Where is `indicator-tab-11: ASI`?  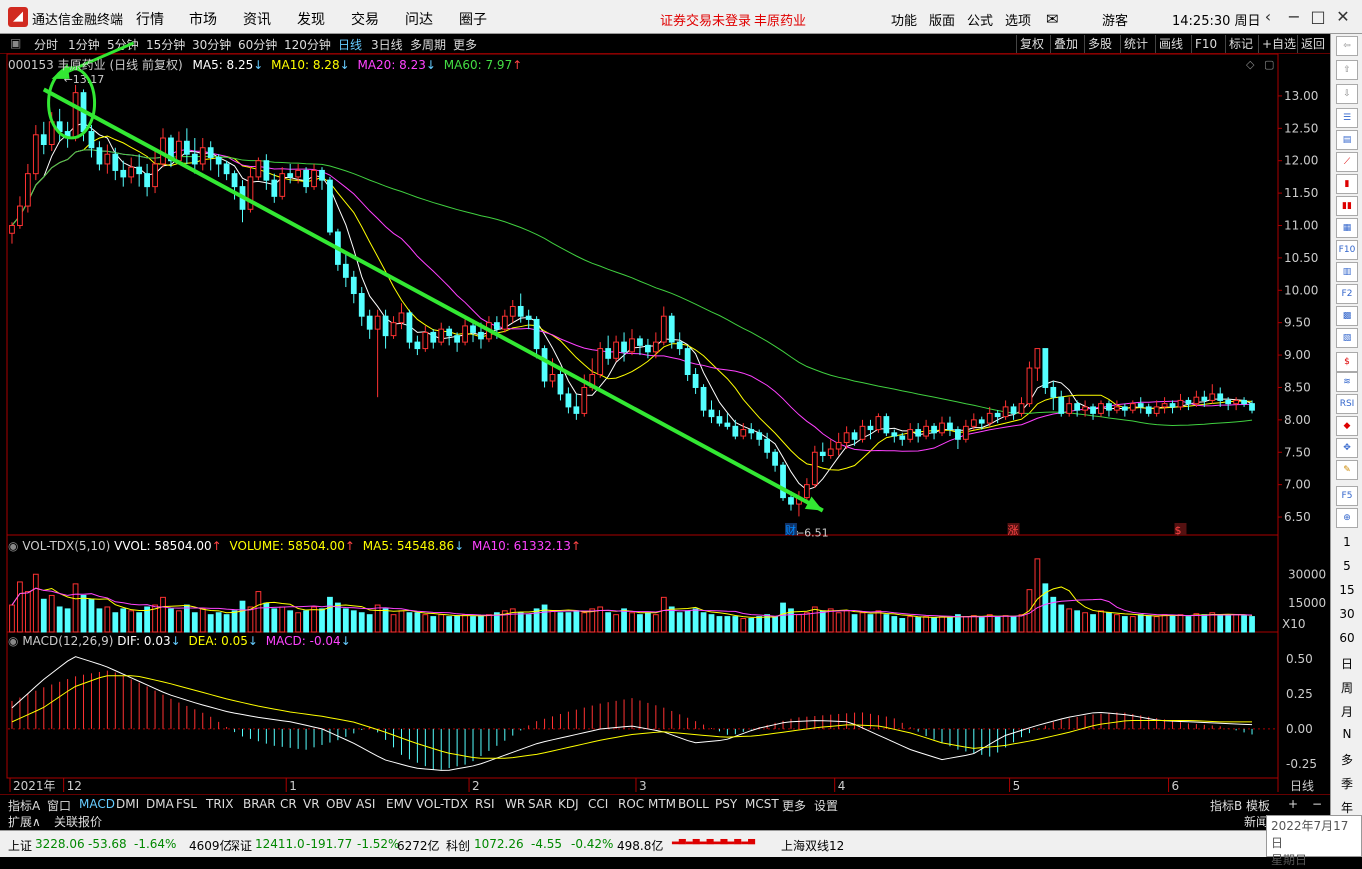 indicator-tab-11: ASI is located at coordinates (365, 804).